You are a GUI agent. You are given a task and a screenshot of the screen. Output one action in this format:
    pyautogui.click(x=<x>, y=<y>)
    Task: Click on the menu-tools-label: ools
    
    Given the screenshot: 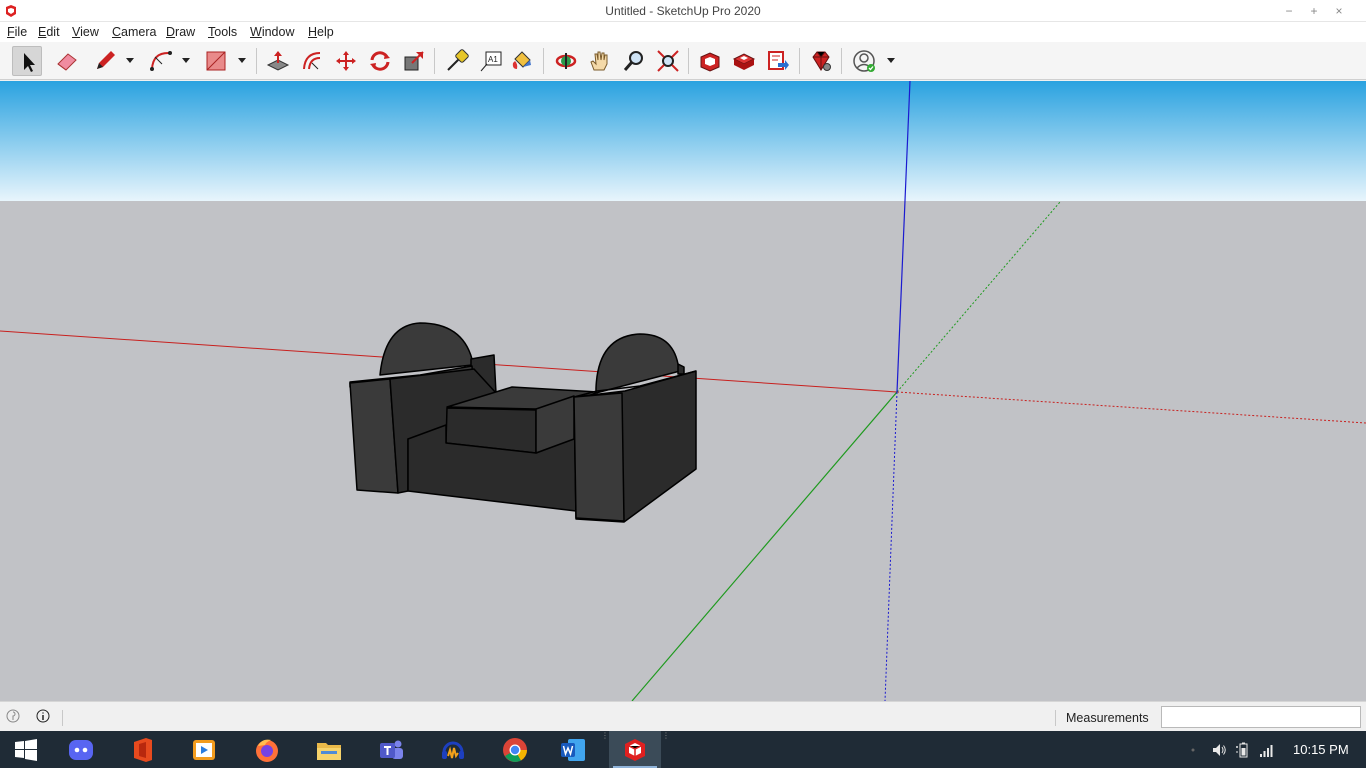 What is the action you would take?
    pyautogui.click(x=226, y=32)
    